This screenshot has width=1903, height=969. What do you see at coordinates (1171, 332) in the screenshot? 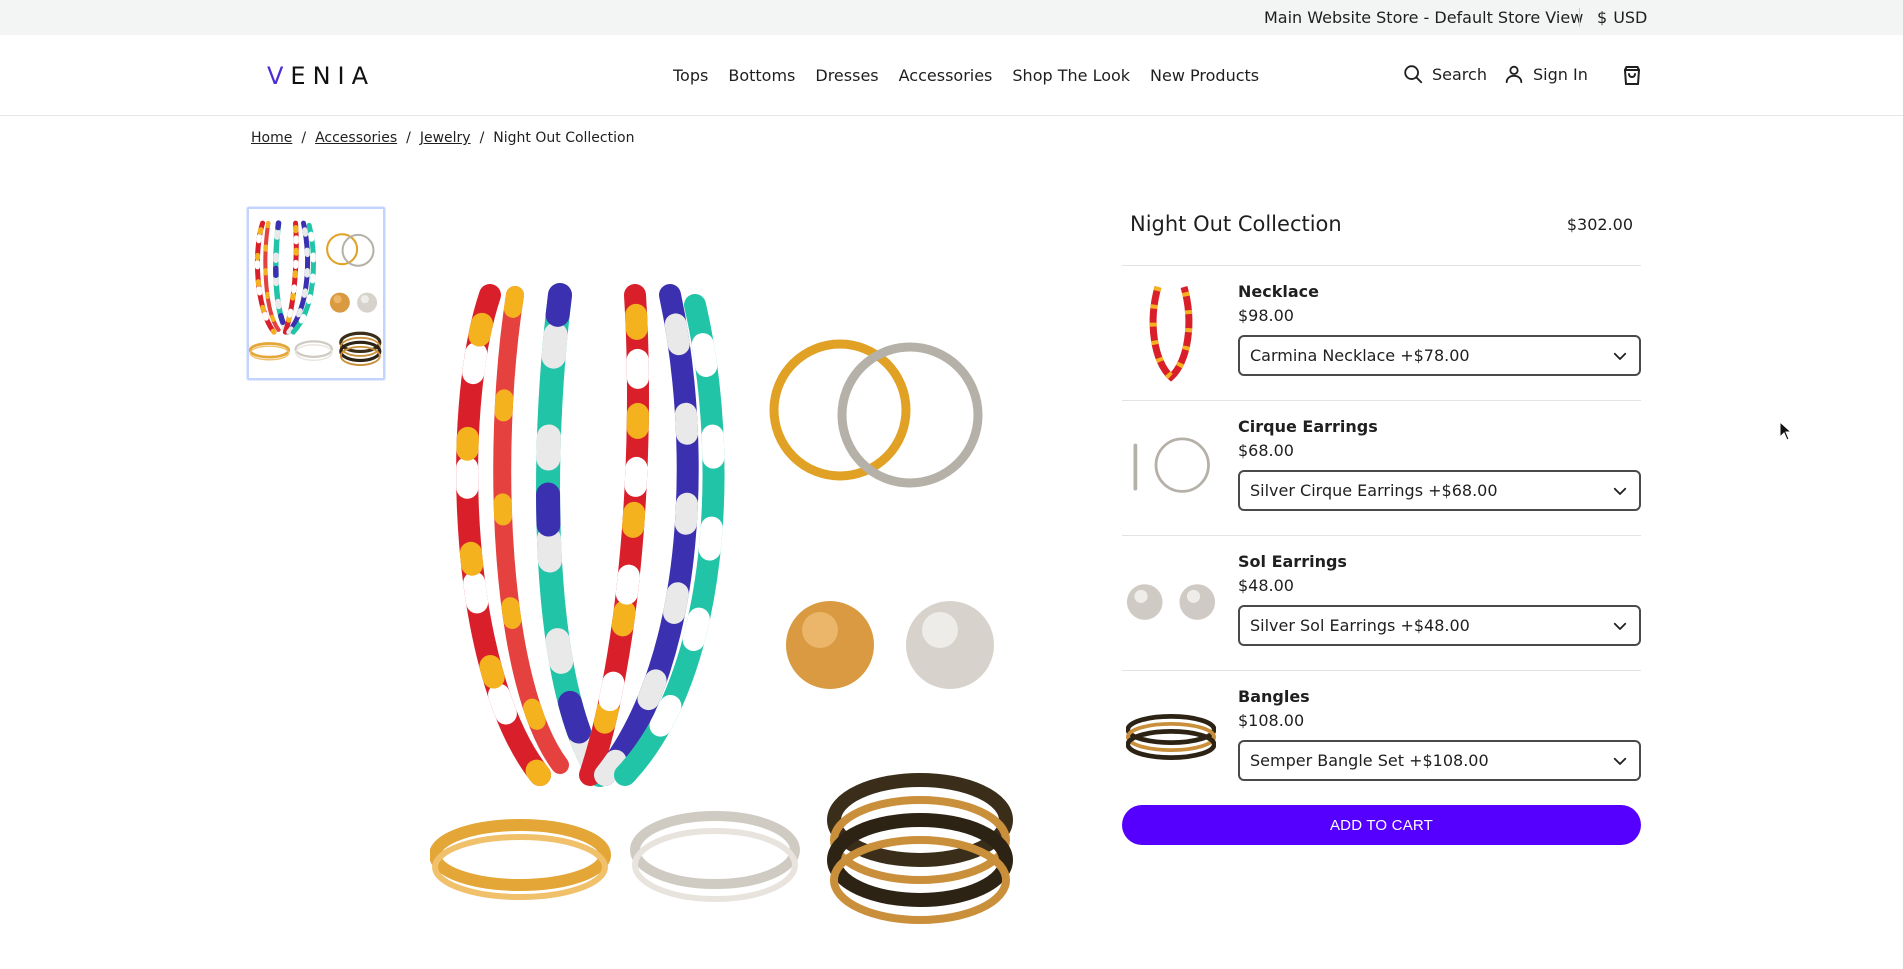
I see `necklace-image` at bounding box center [1171, 332].